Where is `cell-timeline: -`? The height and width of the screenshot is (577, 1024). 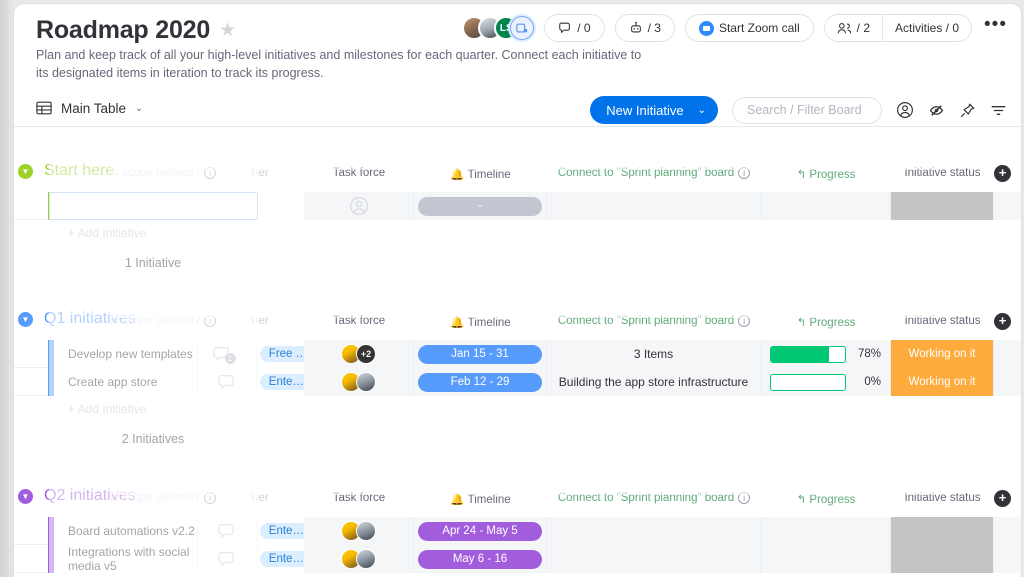 cell-timeline: - is located at coordinates (480, 206).